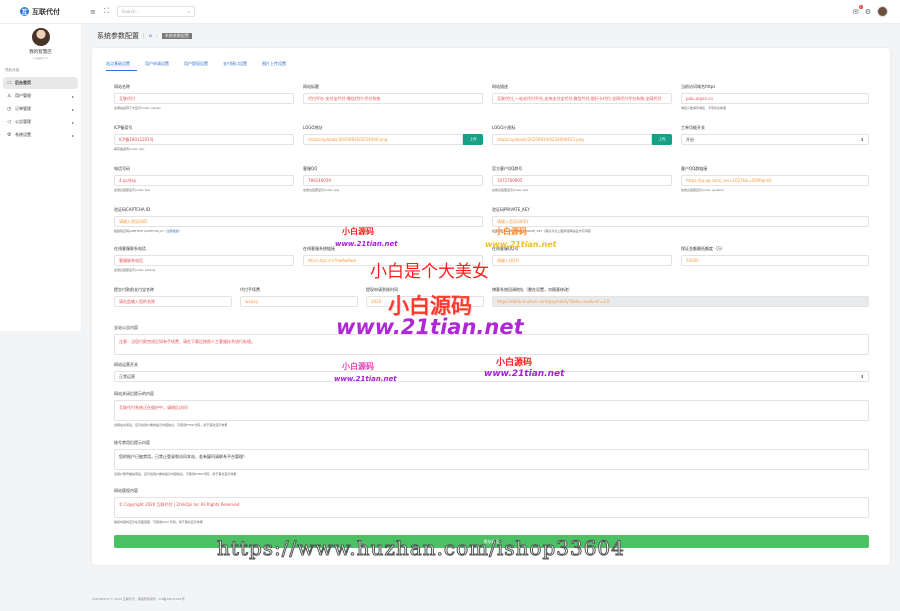  I want to click on logo-input: /static/uploads/20200810/0254000.png, so click(383, 139).